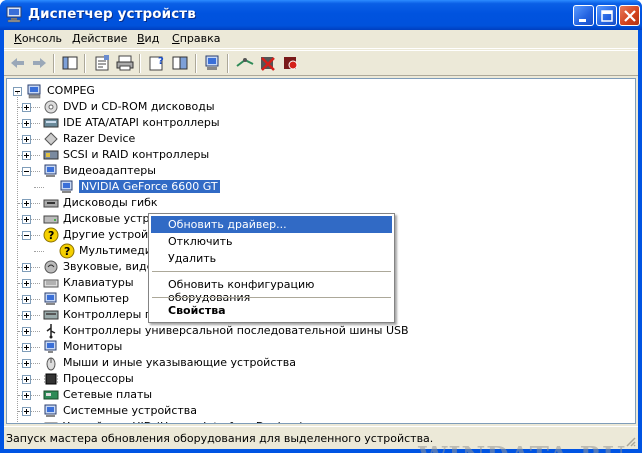  I want to click on network-icon, so click(51, 395).